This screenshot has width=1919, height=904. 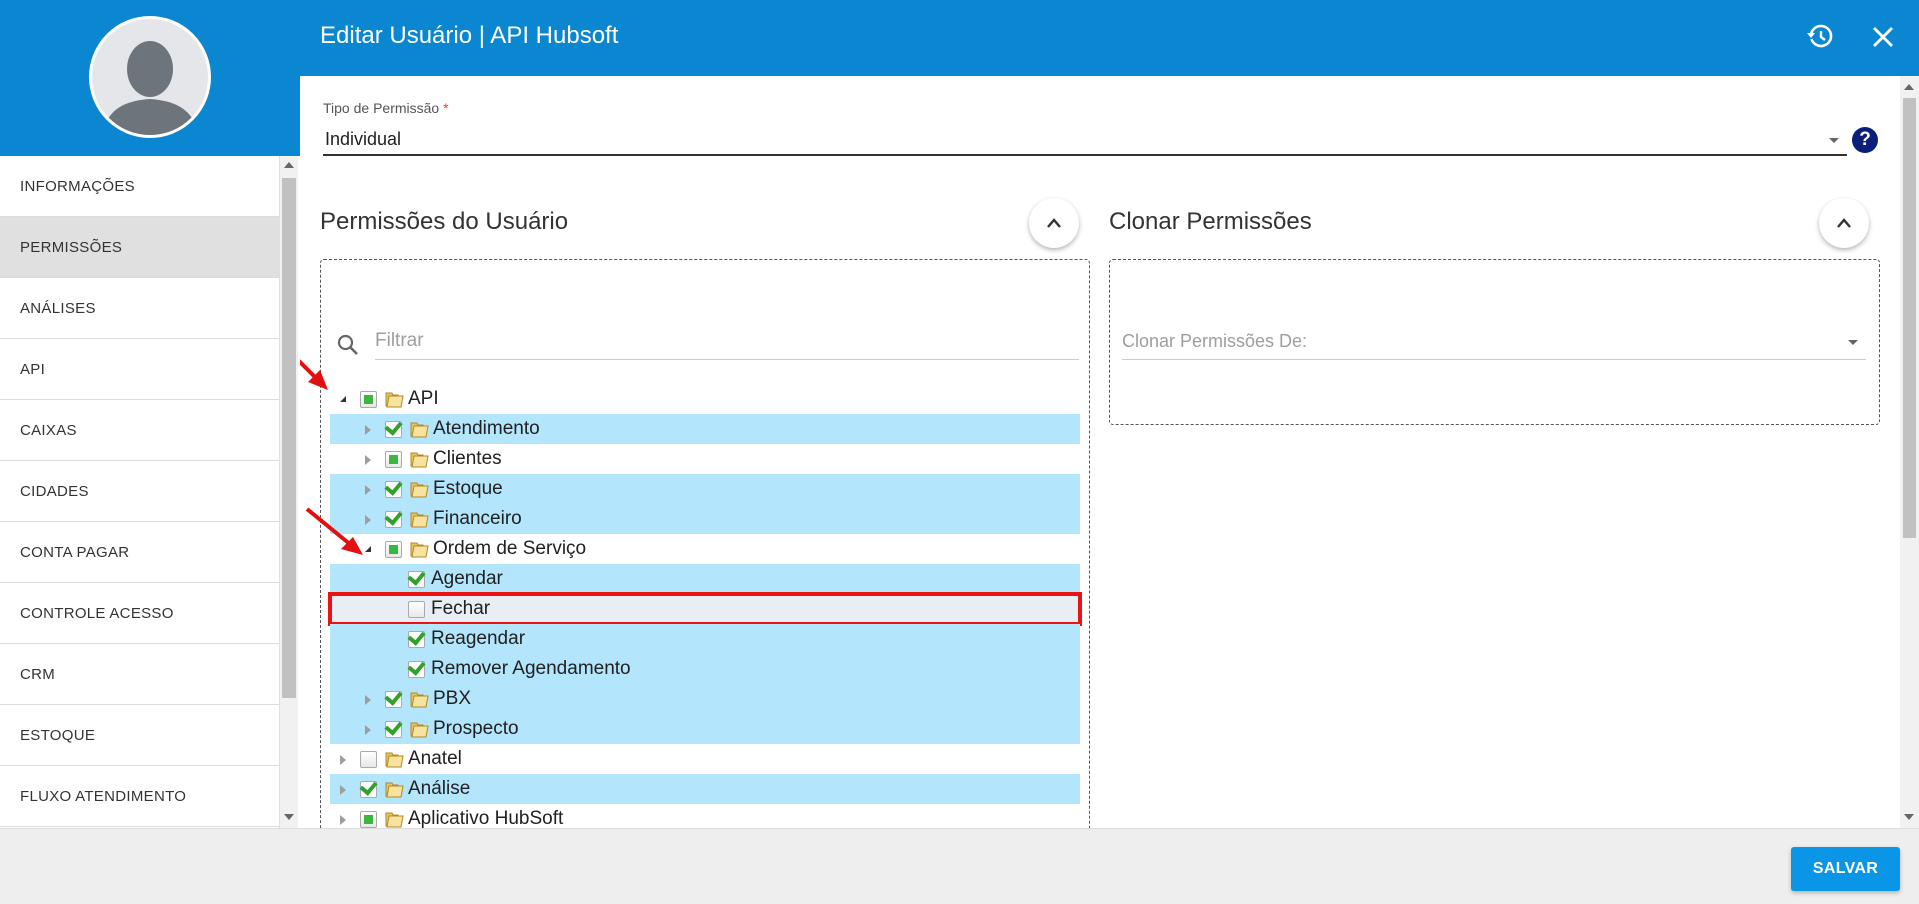 What do you see at coordinates (486, 818) in the screenshot?
I see `tree-node-label: Aplicativo HubSoft` at bounding box center [486, 818].